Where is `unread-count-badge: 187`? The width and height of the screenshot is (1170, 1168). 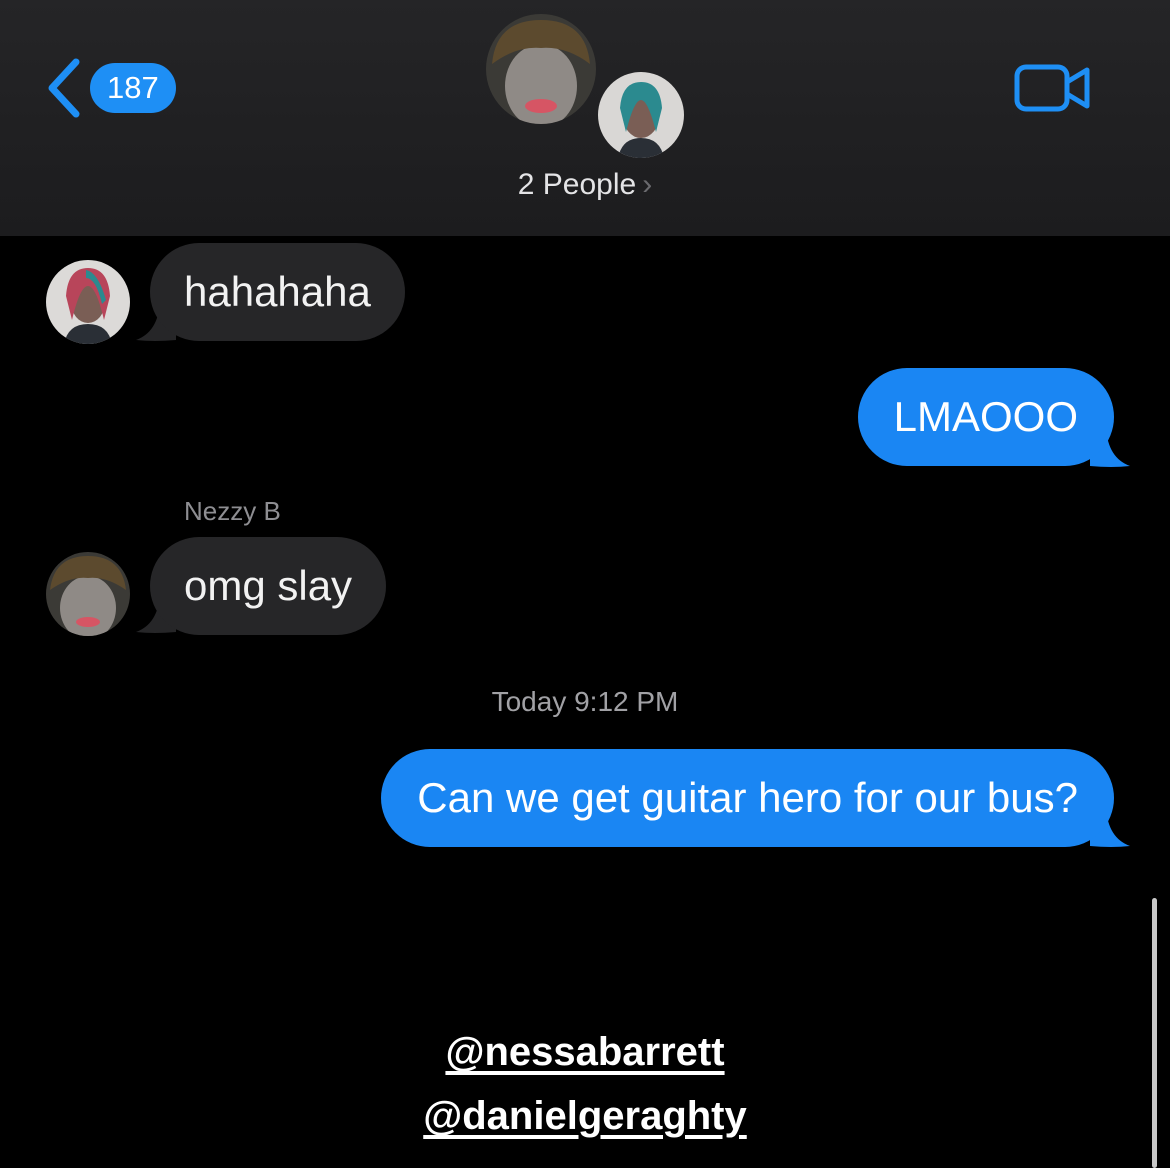
unread-count-badge: 187 is located at coordinates (133, 88).